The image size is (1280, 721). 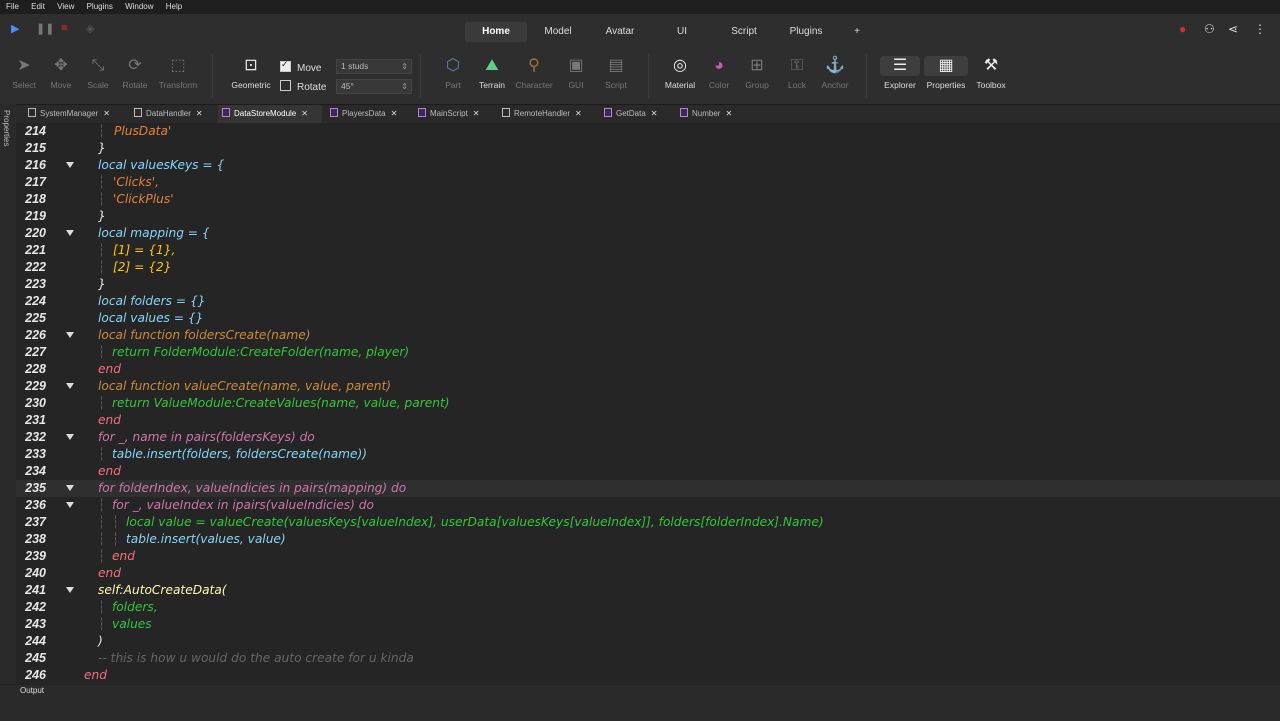 What do you see at coordinates (1209, 29) in the screenshot?
I see `add-user-icon: ⚇` at bounding box center [1209, 29].